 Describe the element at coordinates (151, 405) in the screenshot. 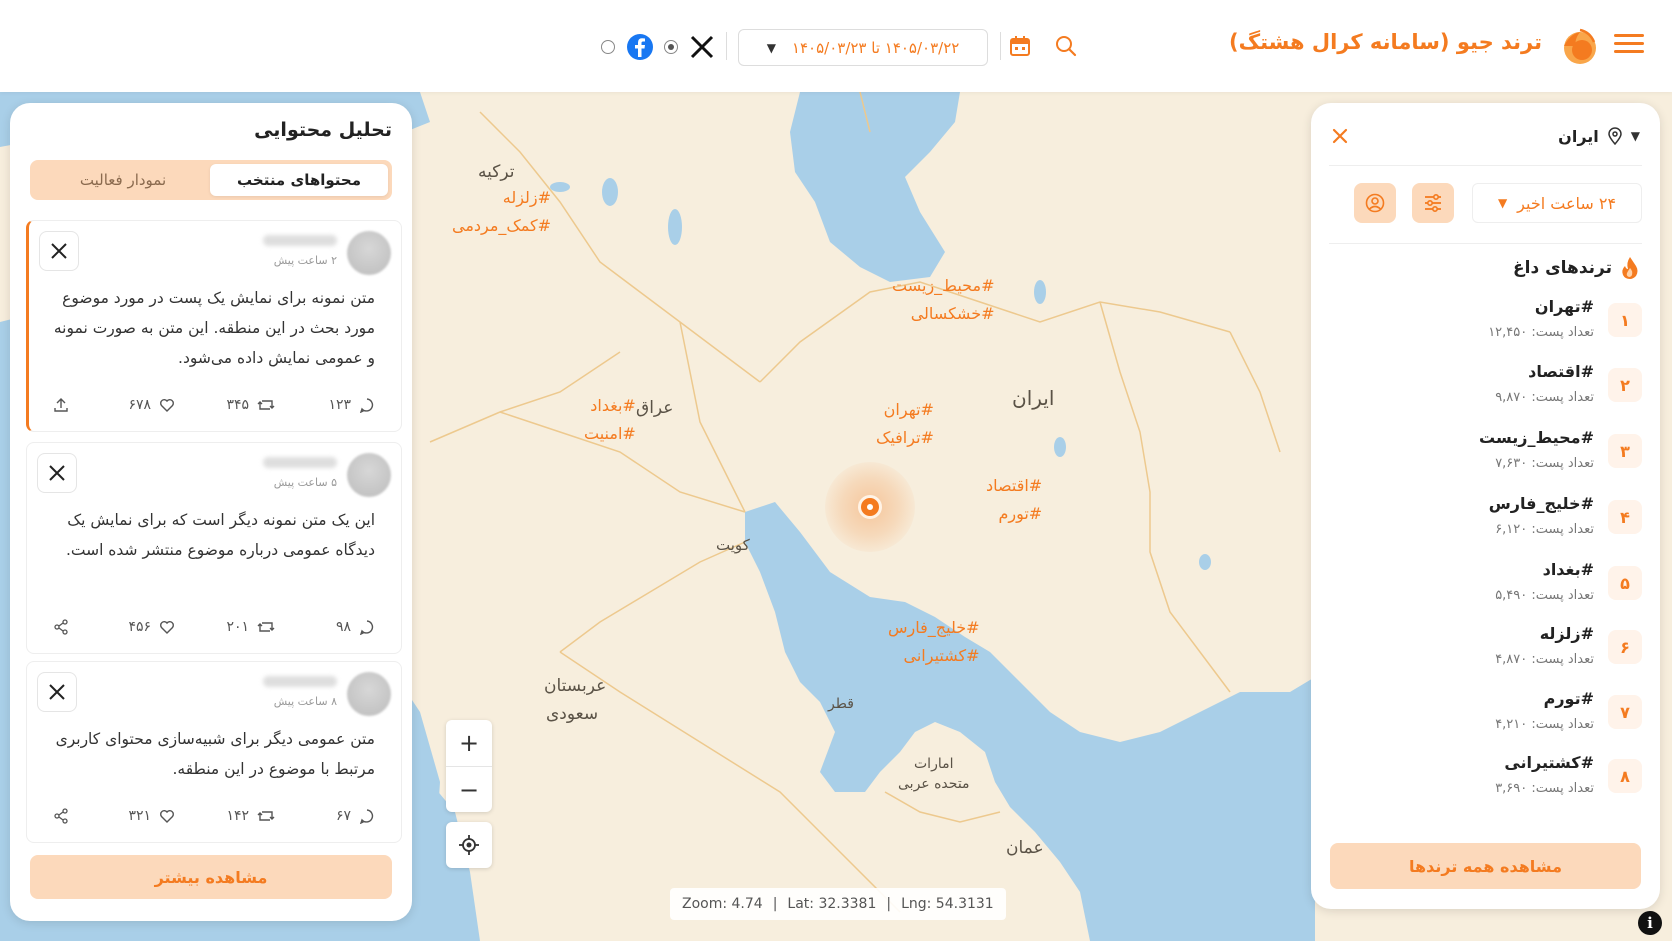

I see `like-button: ۶۷۸` at that location.